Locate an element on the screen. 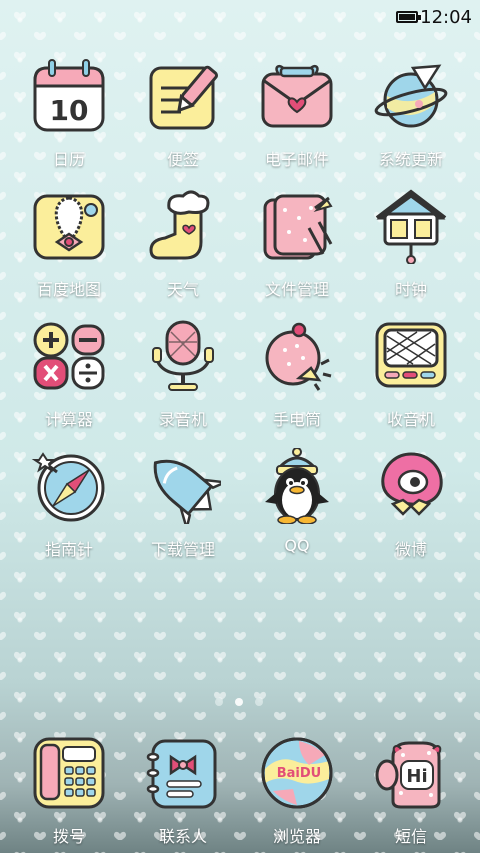  dock-app-contacts: 联系人 is located at coordinates (183, 794).